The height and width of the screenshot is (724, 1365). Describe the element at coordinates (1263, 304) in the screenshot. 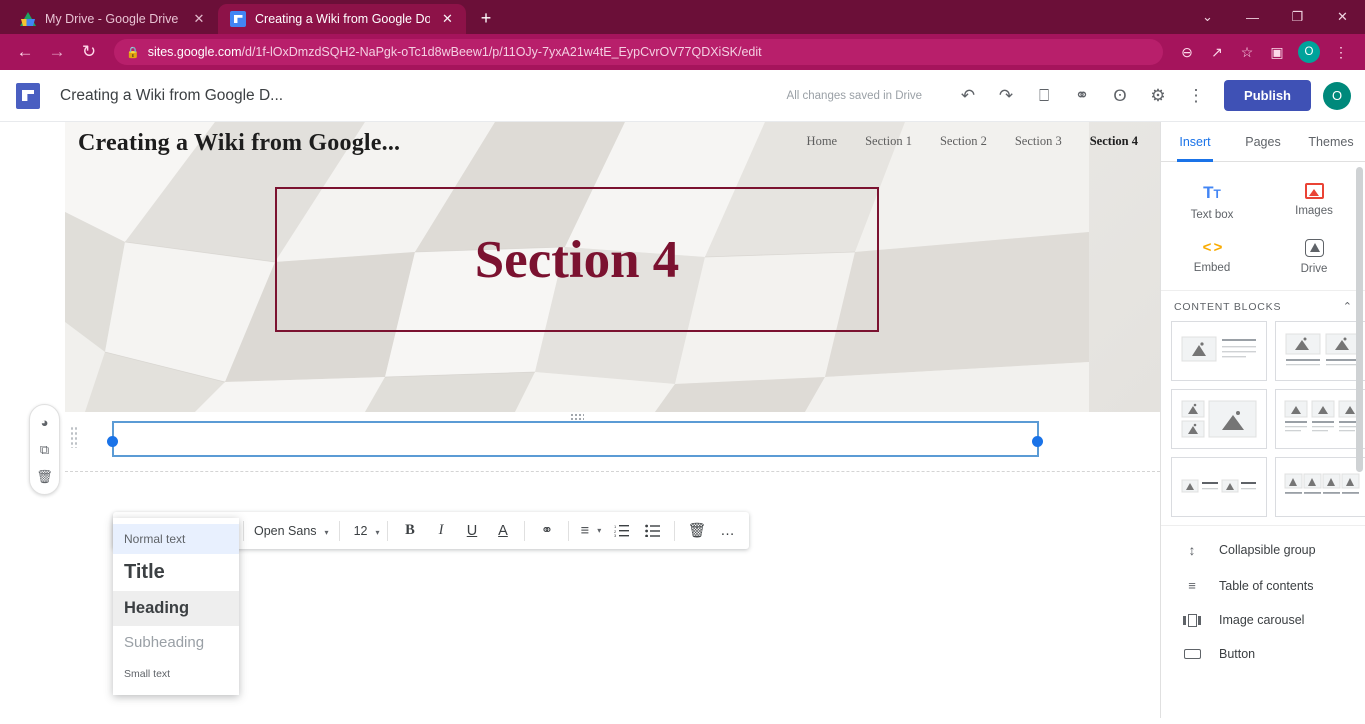

I see `content-blocks-header: CONTENT BLOCKS ⌃` at that location.